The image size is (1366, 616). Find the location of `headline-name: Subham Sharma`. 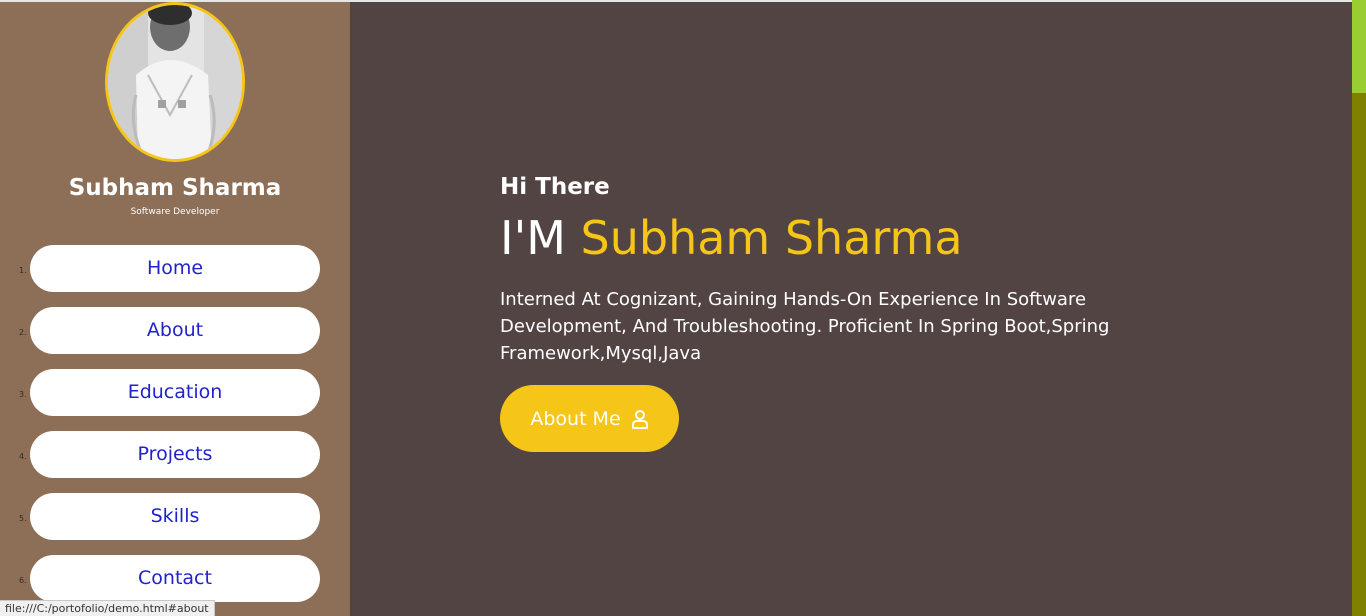

headline-name: Subham Sharma is located at coordinates (771, 238).